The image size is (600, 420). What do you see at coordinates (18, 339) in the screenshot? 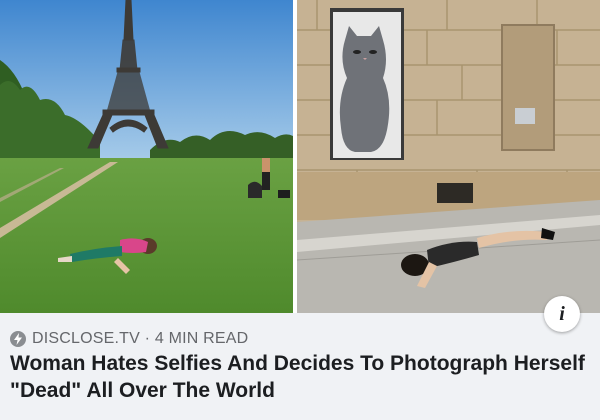
I see `lightning-bolt-icon` at bounding box center [18, 339].